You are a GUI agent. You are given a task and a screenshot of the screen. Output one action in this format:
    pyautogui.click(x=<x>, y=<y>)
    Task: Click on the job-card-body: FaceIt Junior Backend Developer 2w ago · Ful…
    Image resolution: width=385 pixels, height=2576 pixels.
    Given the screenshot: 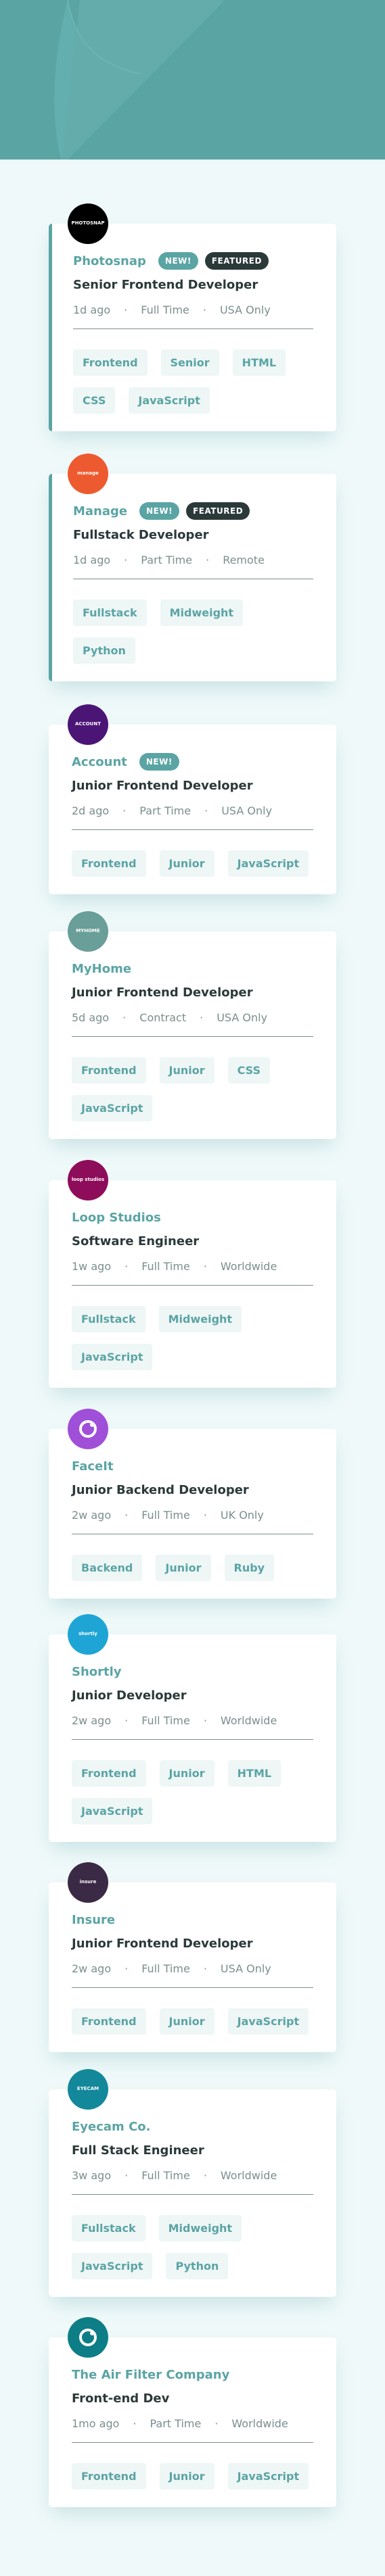 What is the action you would take?
    pyautogui.click(x=192, y=1514)
    